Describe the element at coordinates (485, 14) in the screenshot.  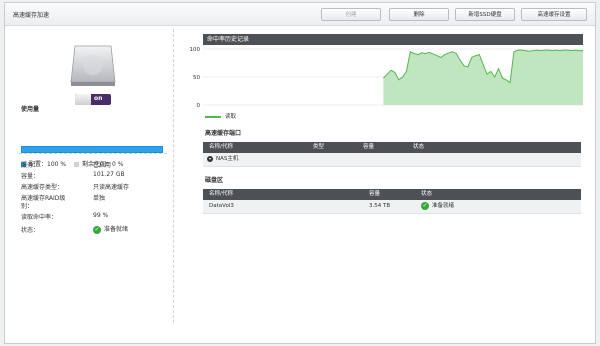
I see `add-ssd-button: 新增SSD硬盘` at that location.